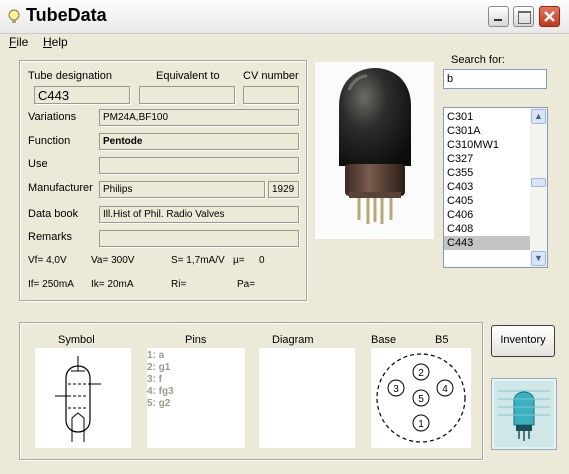 Image resolution: width=569 pixels, height=474 pixels. I want to click on close-button, so click(549, 16).